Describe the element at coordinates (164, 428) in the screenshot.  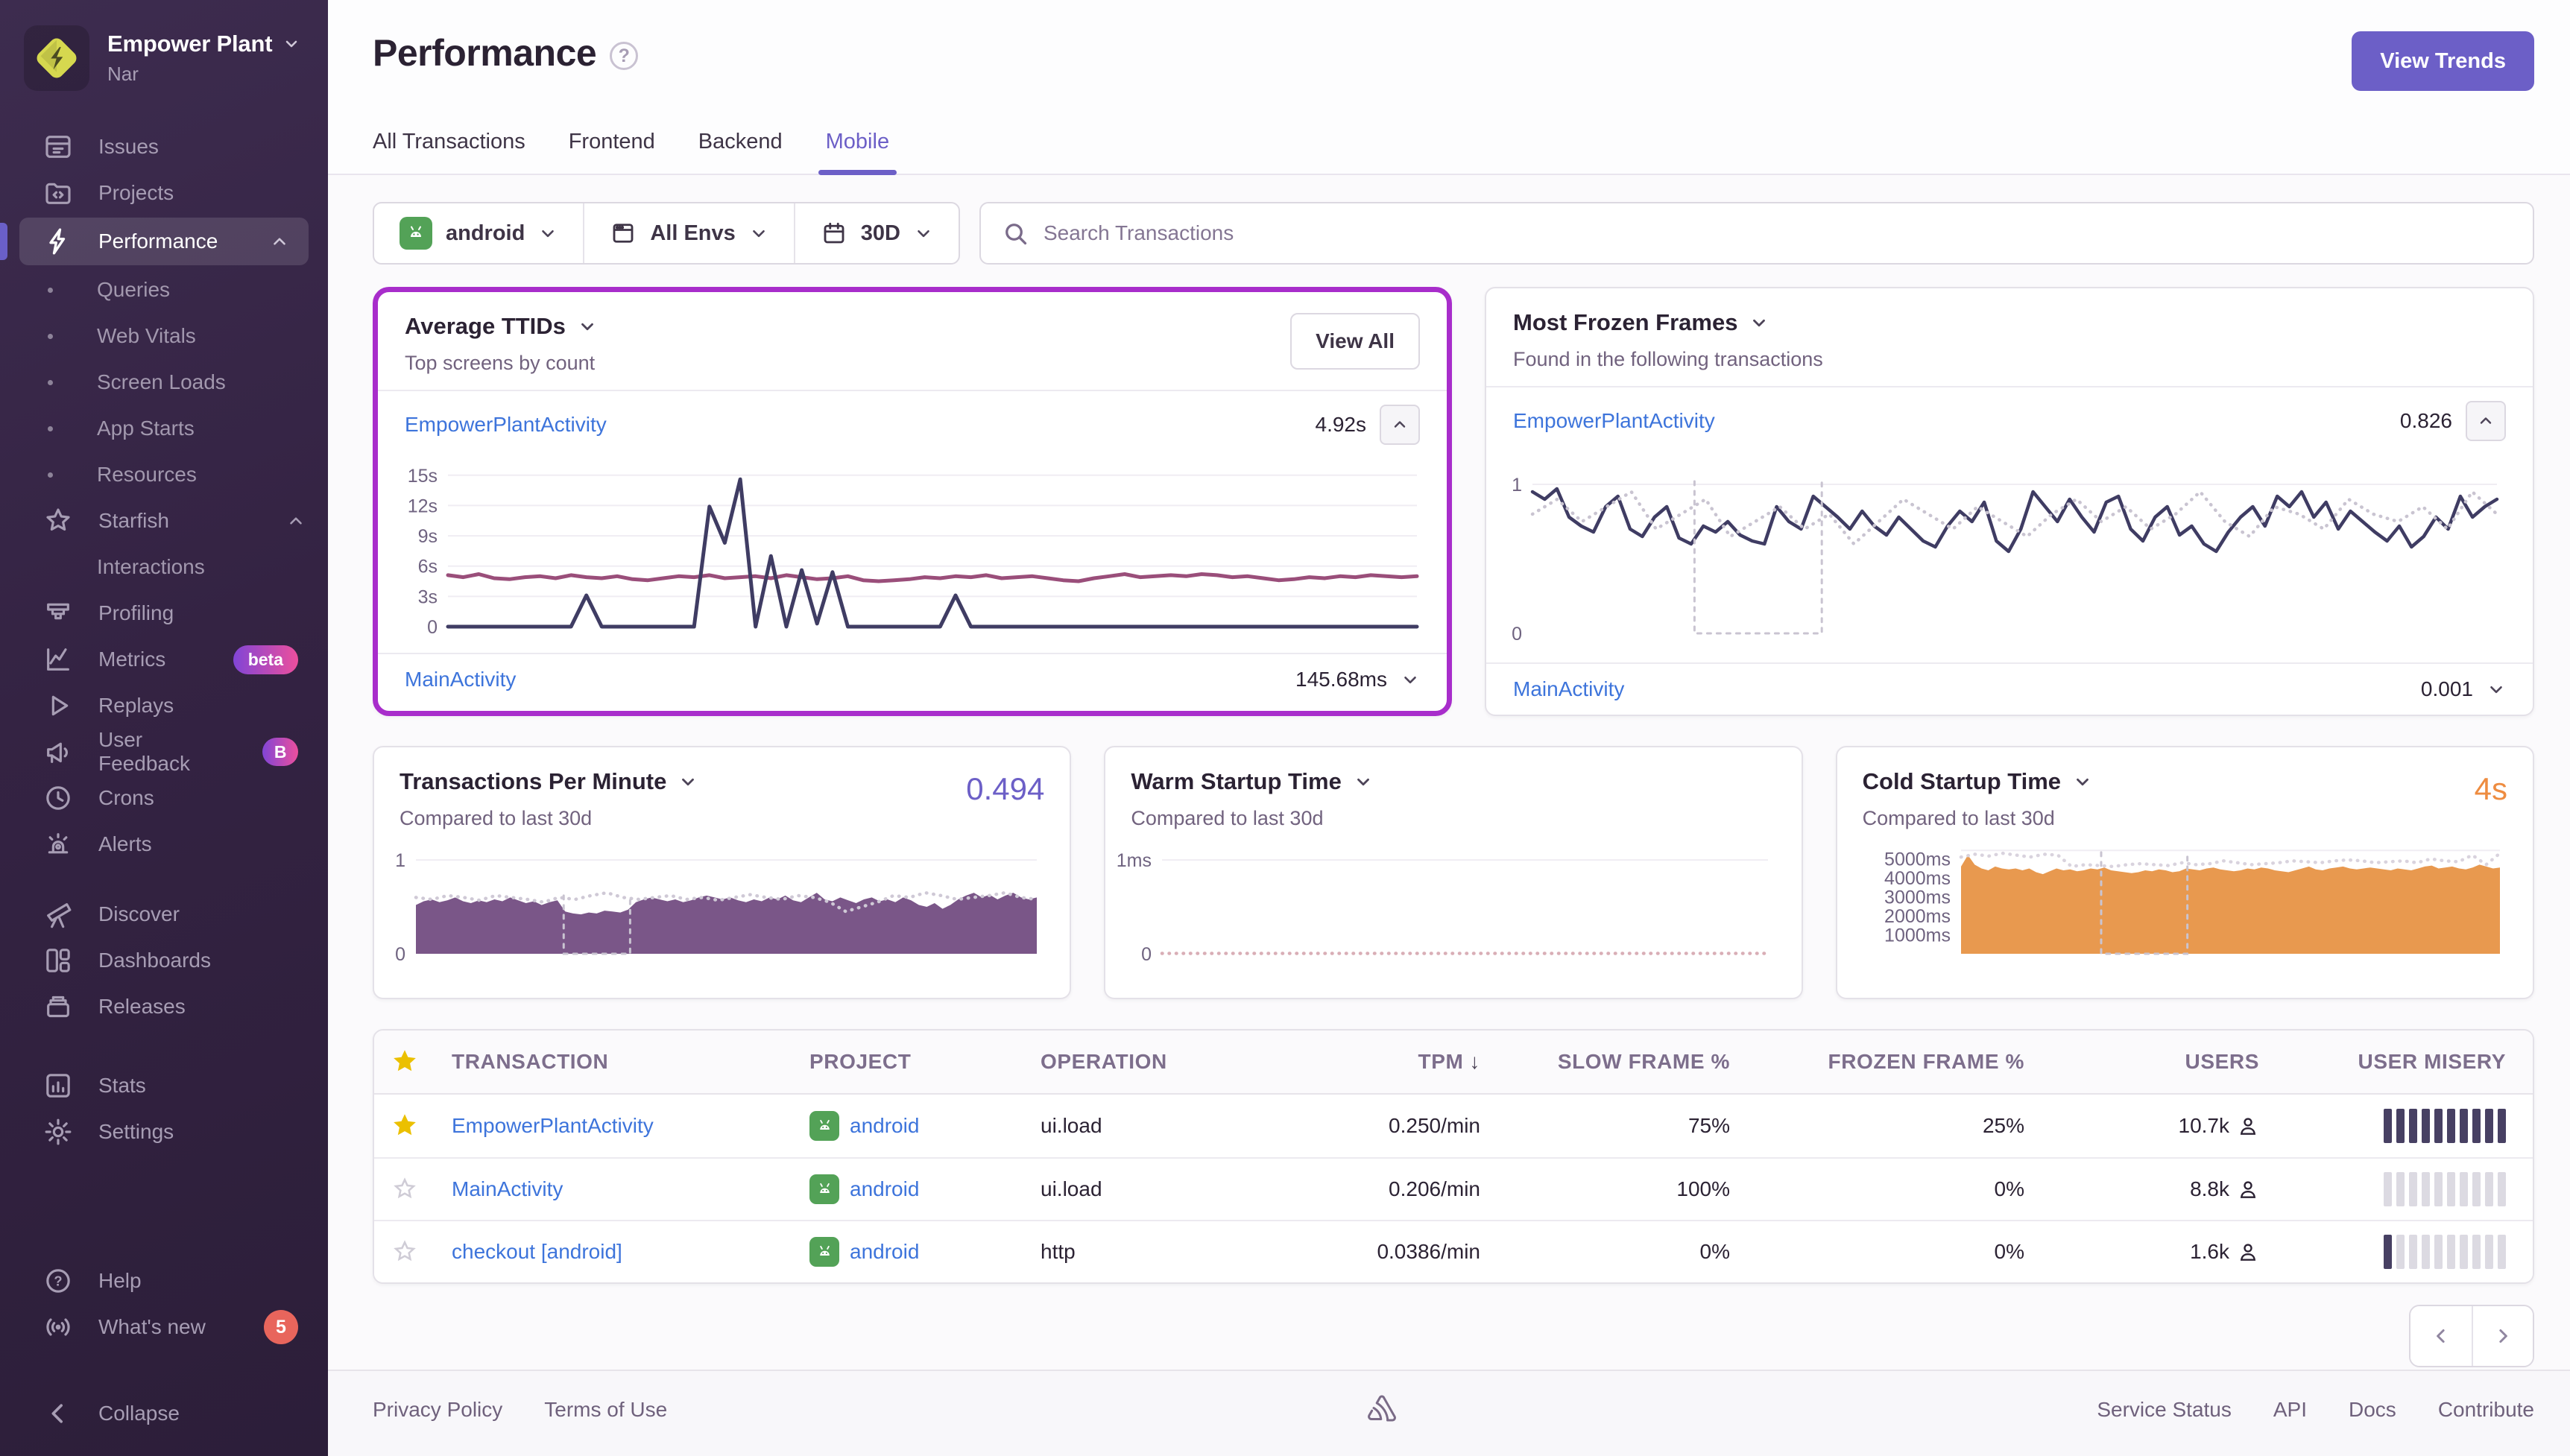
I see `sidebar-item-app-starts: App Starts` at that location.